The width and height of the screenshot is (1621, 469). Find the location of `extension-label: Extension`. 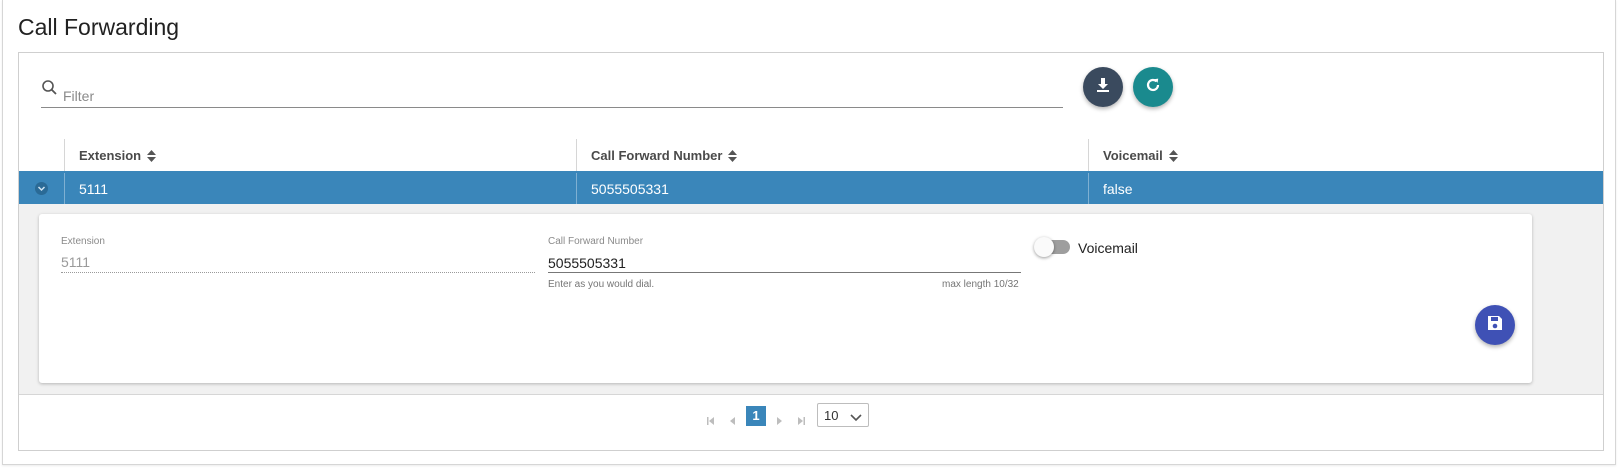

extension-label: Extension is located at coordinates (83, 241).